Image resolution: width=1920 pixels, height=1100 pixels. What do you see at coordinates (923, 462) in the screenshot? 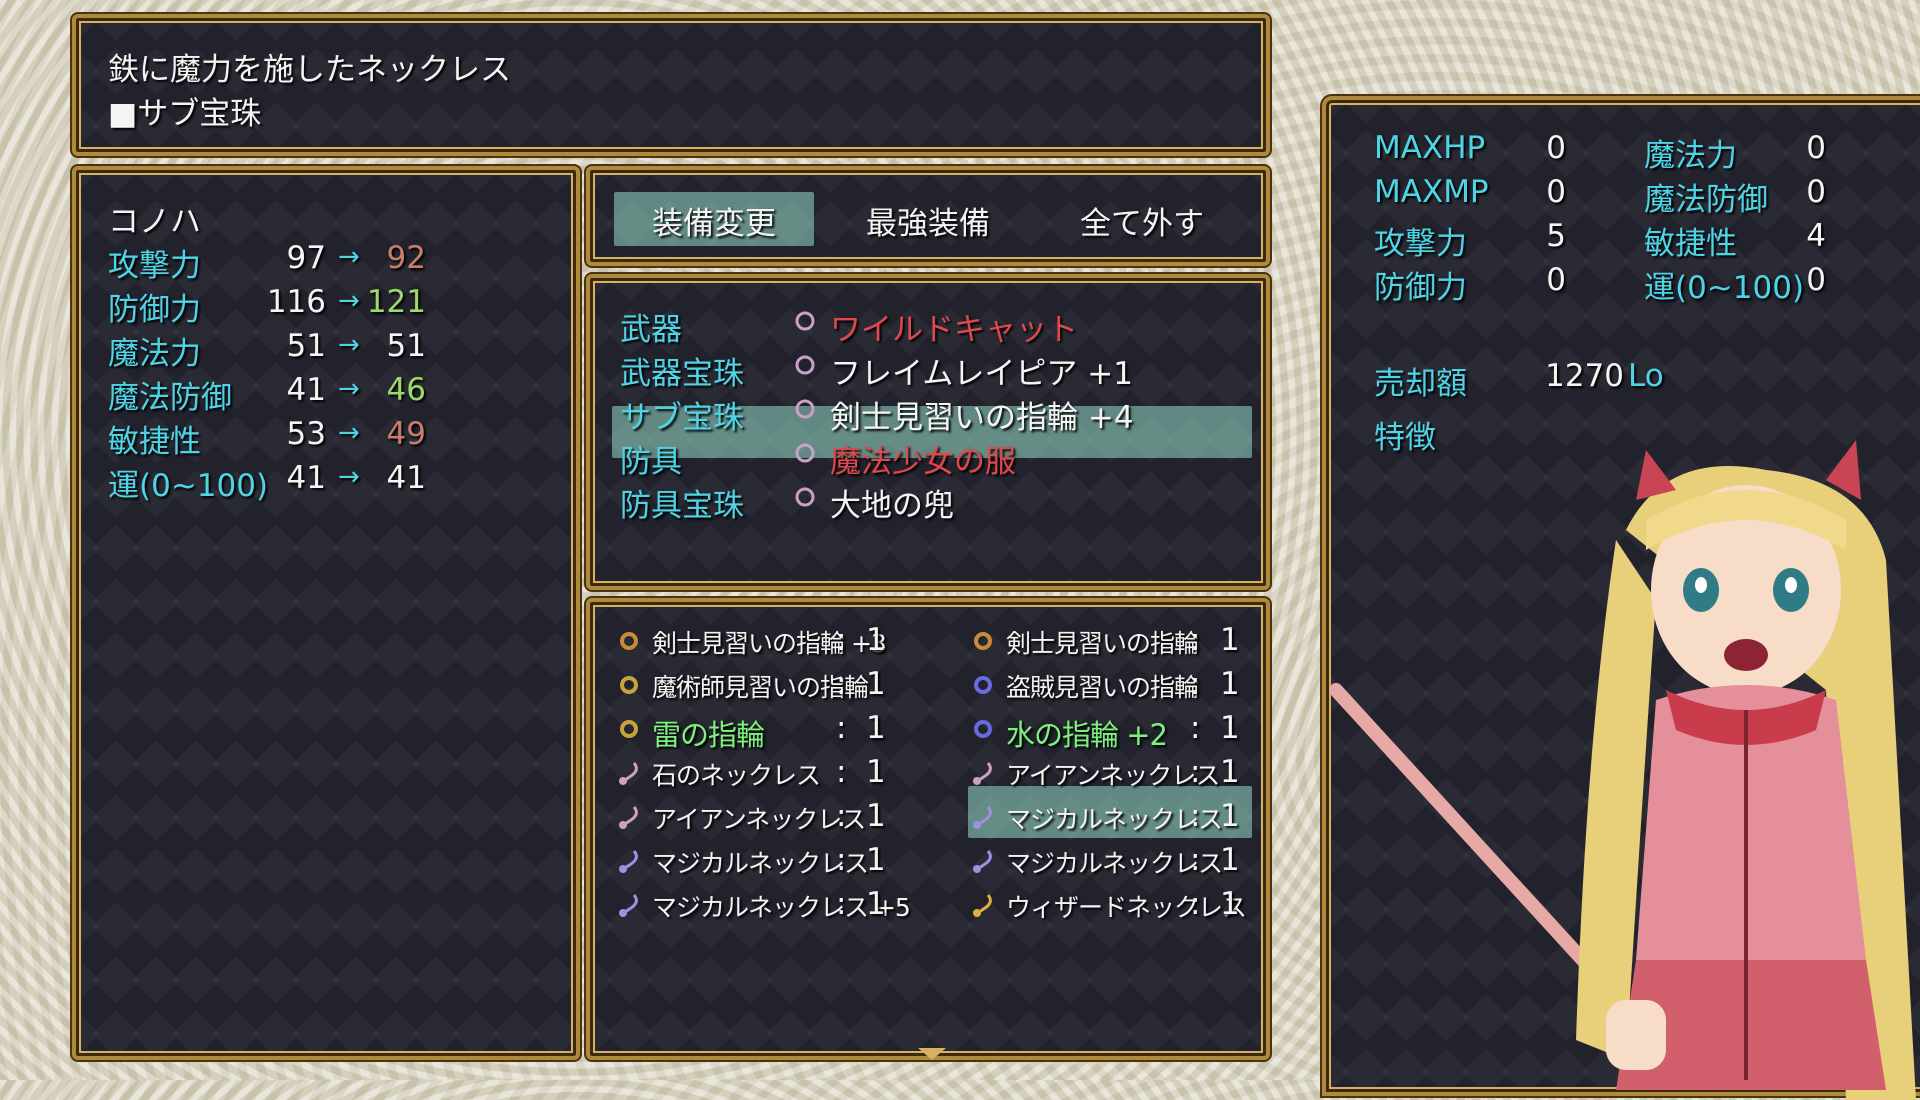
I see `equip-slot-item: 魔法少女の服` at bounding box center [923, 462].